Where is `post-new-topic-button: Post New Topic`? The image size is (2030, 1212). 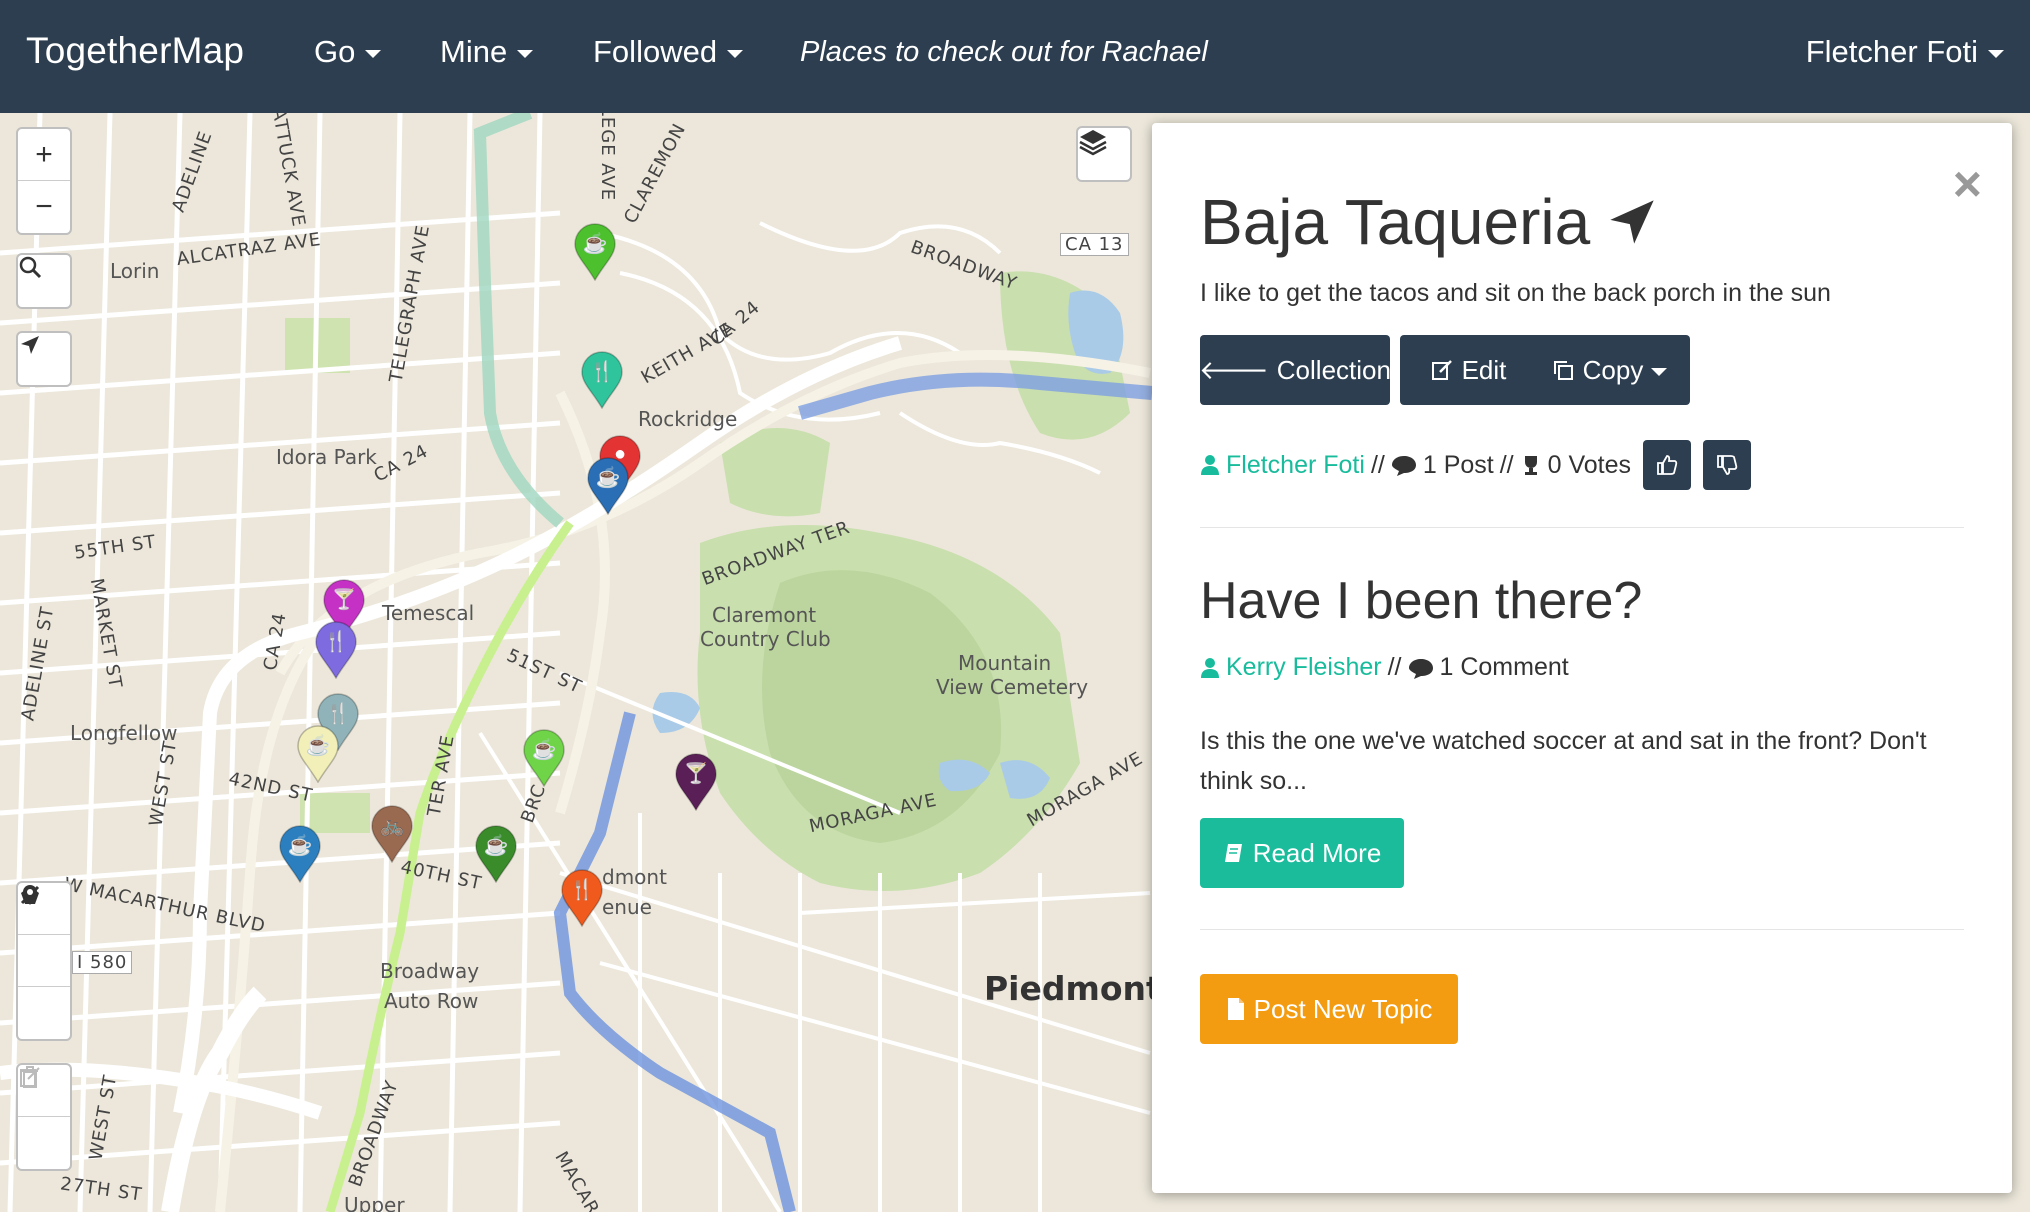
post-new-topic-button: Post New Topic is located at coordinates (1329, 1009).